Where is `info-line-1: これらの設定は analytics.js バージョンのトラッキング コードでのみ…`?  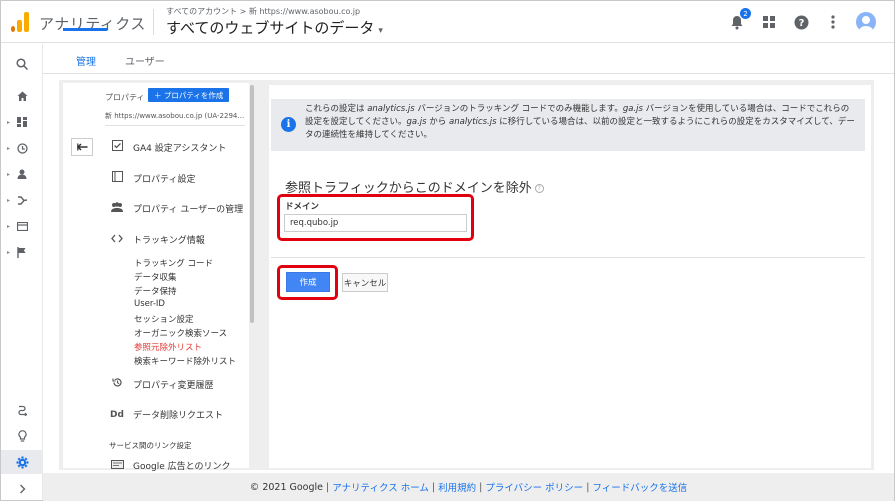
info-line-1: これらの設定は analytics.js バージョンのトラッキング コードでのみ… is located at coordinates (577, 109).